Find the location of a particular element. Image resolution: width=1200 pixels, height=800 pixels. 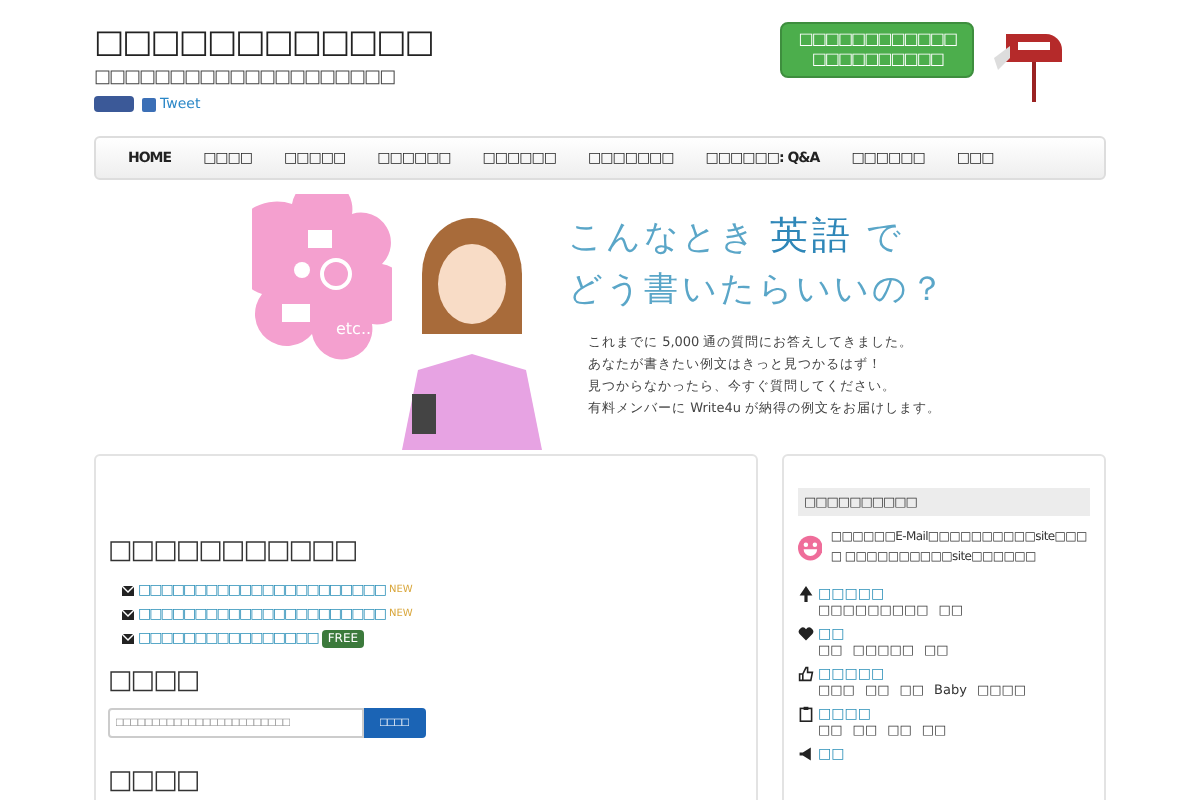

section-heading: □□□□□□□□□□□ is located at coordinates (233, 551).